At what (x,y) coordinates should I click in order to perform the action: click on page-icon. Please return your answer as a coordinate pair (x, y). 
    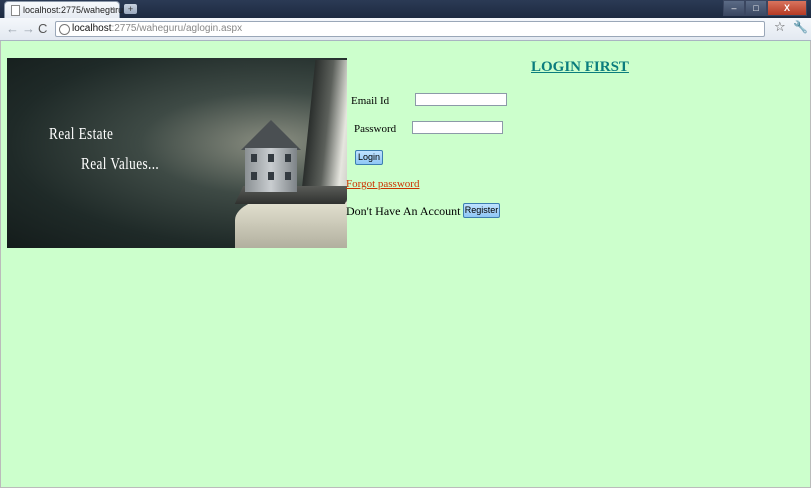
    Looking at the image, I should click on (15, 10).